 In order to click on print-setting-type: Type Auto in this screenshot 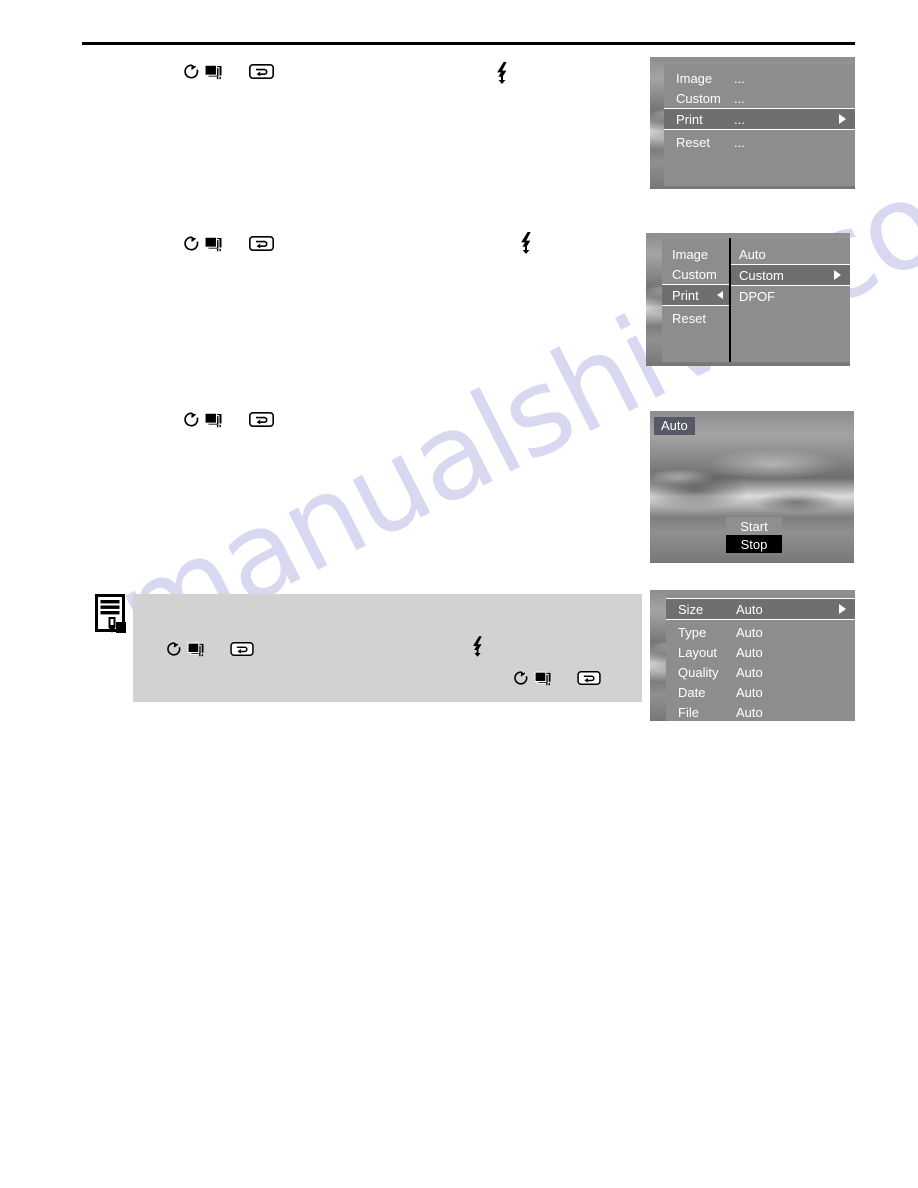, I will do `click(760, 632)`.